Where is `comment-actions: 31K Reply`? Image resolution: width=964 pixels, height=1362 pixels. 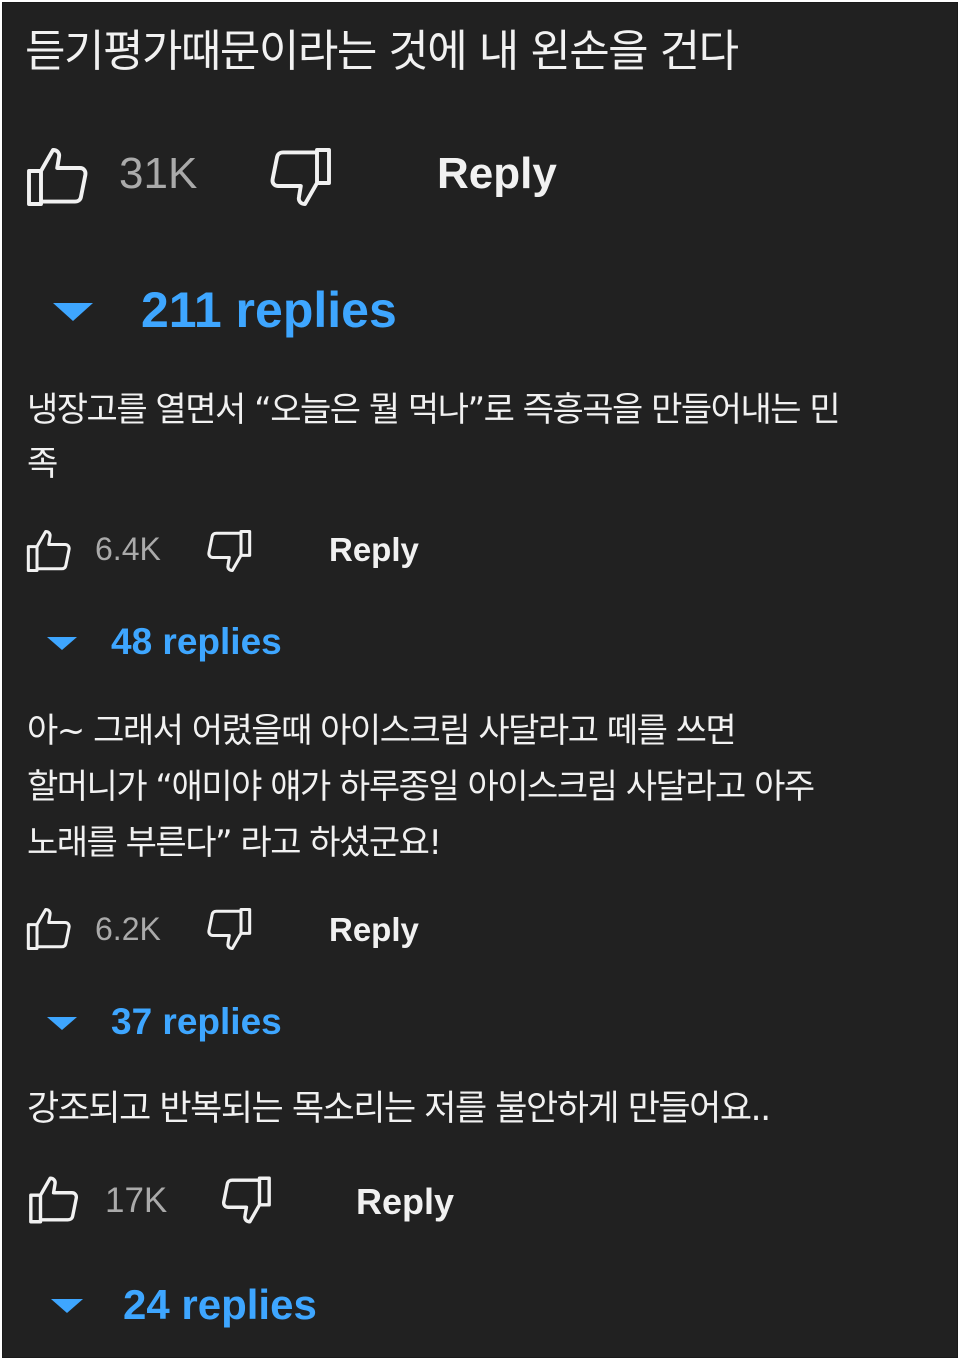
comment-actions: 31K Reply is located at coordinates (481, 181).